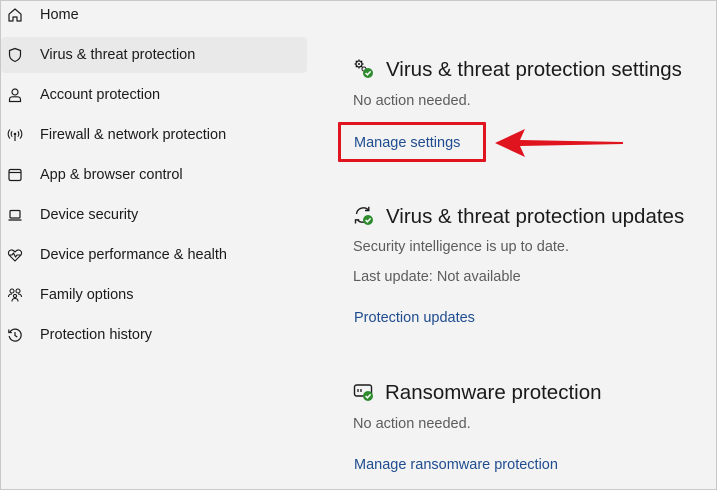 The width and height of the screenshot is (717, 490). I want to click on highlight-box, so click(412, 142).